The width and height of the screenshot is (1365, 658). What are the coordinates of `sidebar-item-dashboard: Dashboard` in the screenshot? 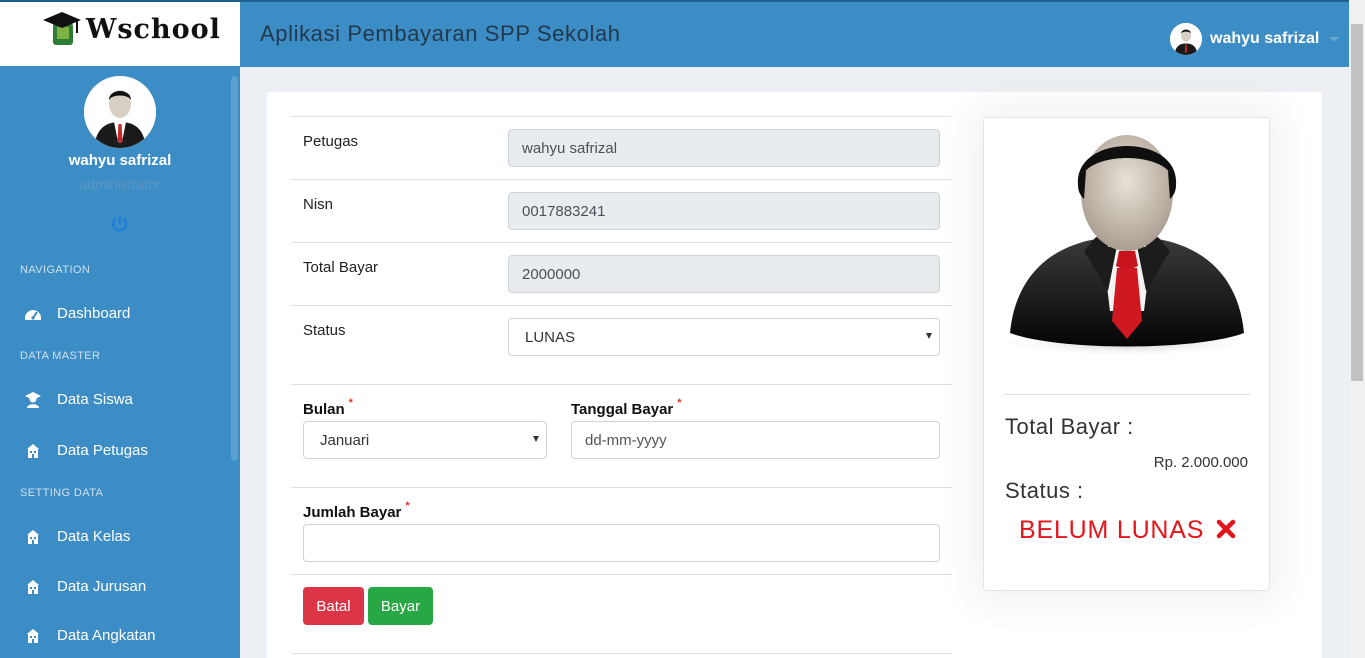 It's located at (115, 314).